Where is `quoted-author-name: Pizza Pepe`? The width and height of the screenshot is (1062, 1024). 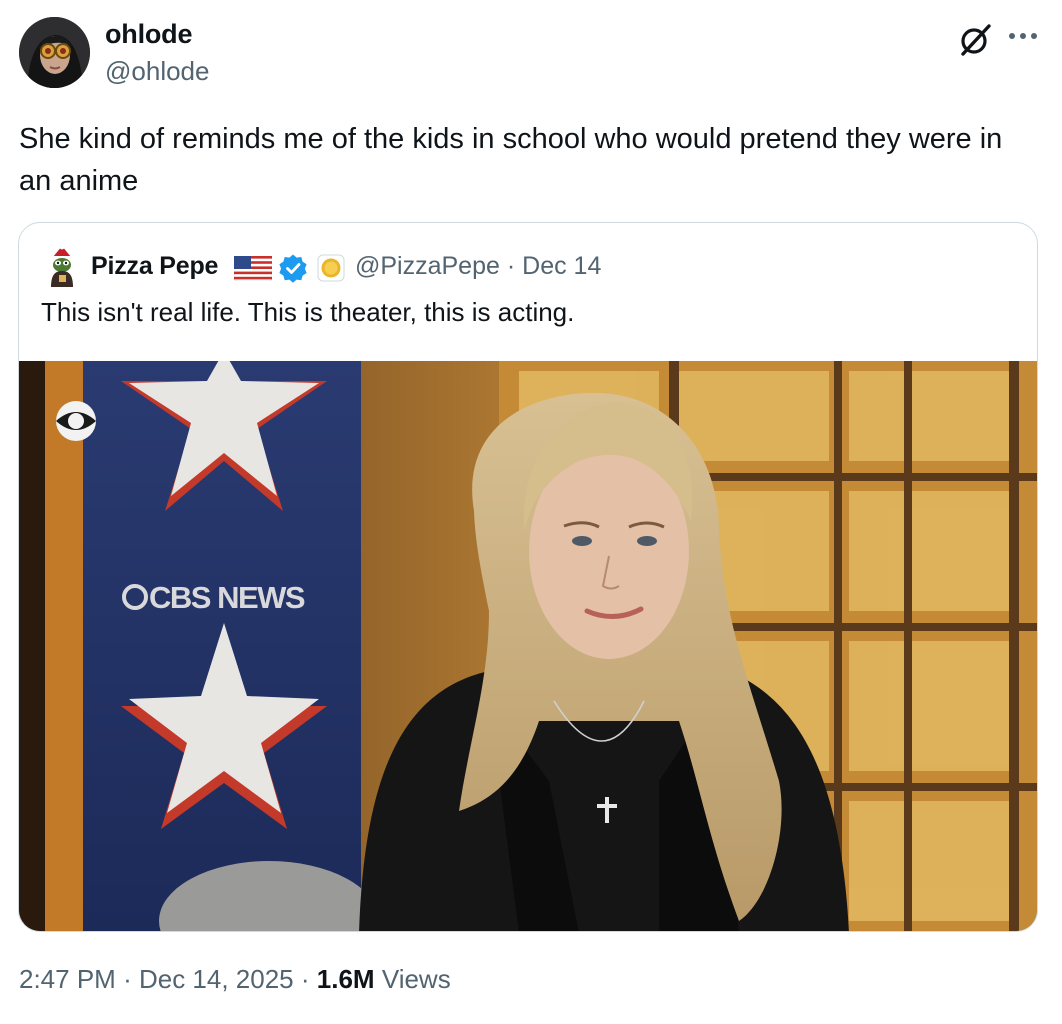
quoted-author-name: Pizza Pepe is located at coordinates (154, 266).